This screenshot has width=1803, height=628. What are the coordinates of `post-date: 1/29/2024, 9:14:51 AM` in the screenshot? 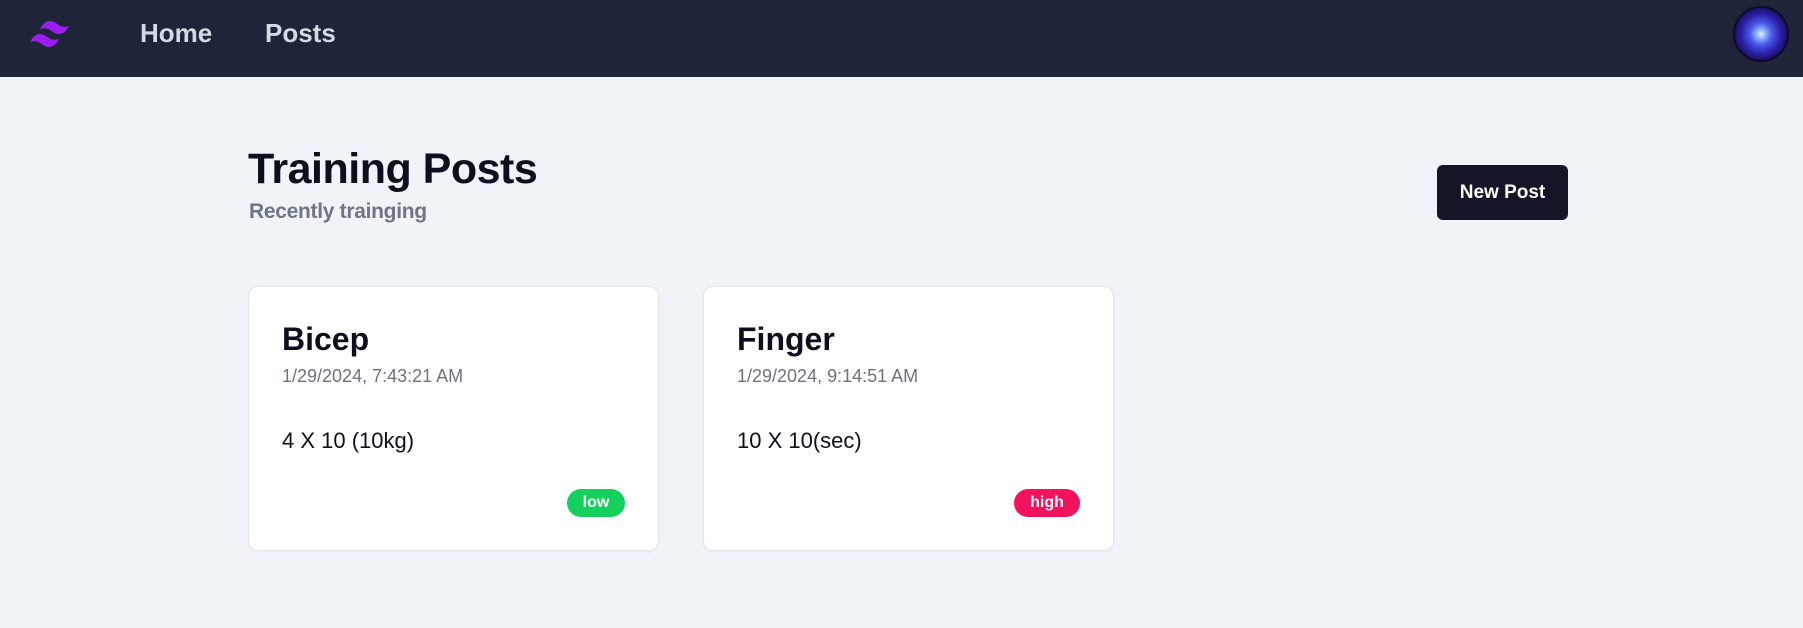 It's located at (828, 376).